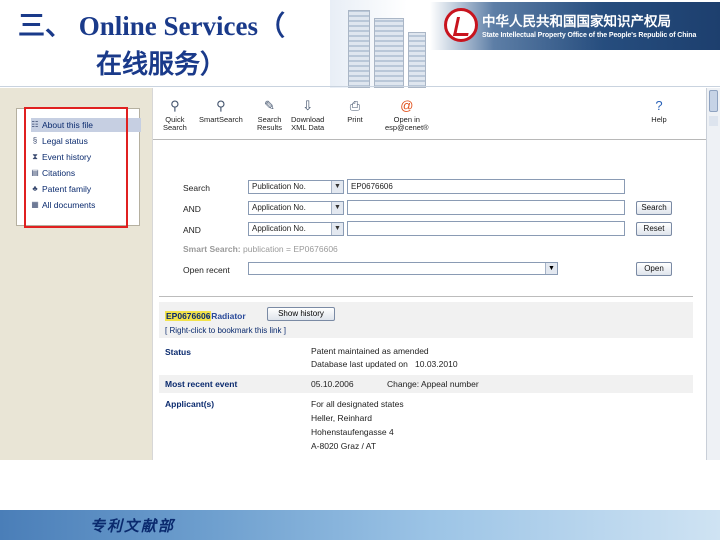 Image resolution: width=720 pixels, height=540 pixels. What do you see at coordinates (192, 209) in the screenshot?
I see `search-row-2-label: AND` at bounding box center [192, 209].